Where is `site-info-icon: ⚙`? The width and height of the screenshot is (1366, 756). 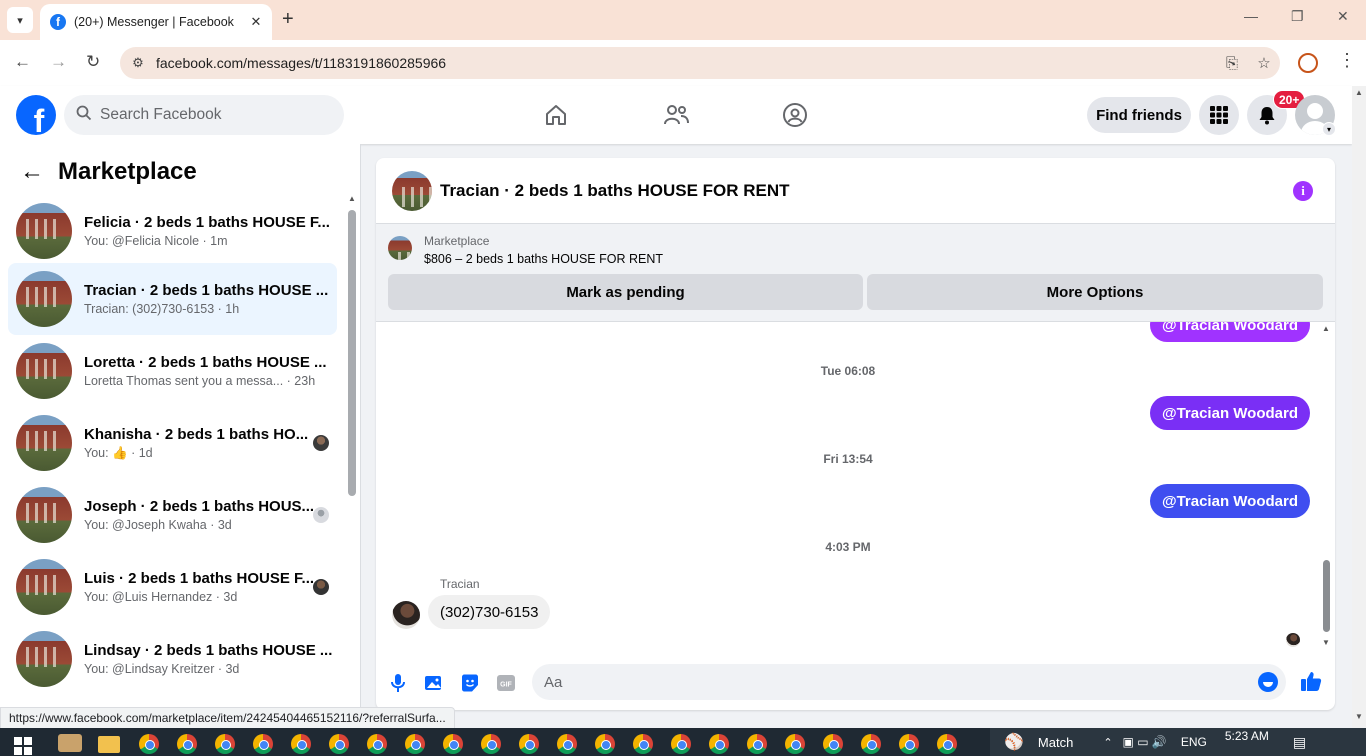 site-info-icon: ⚙ is located at coordinates (138, 63).